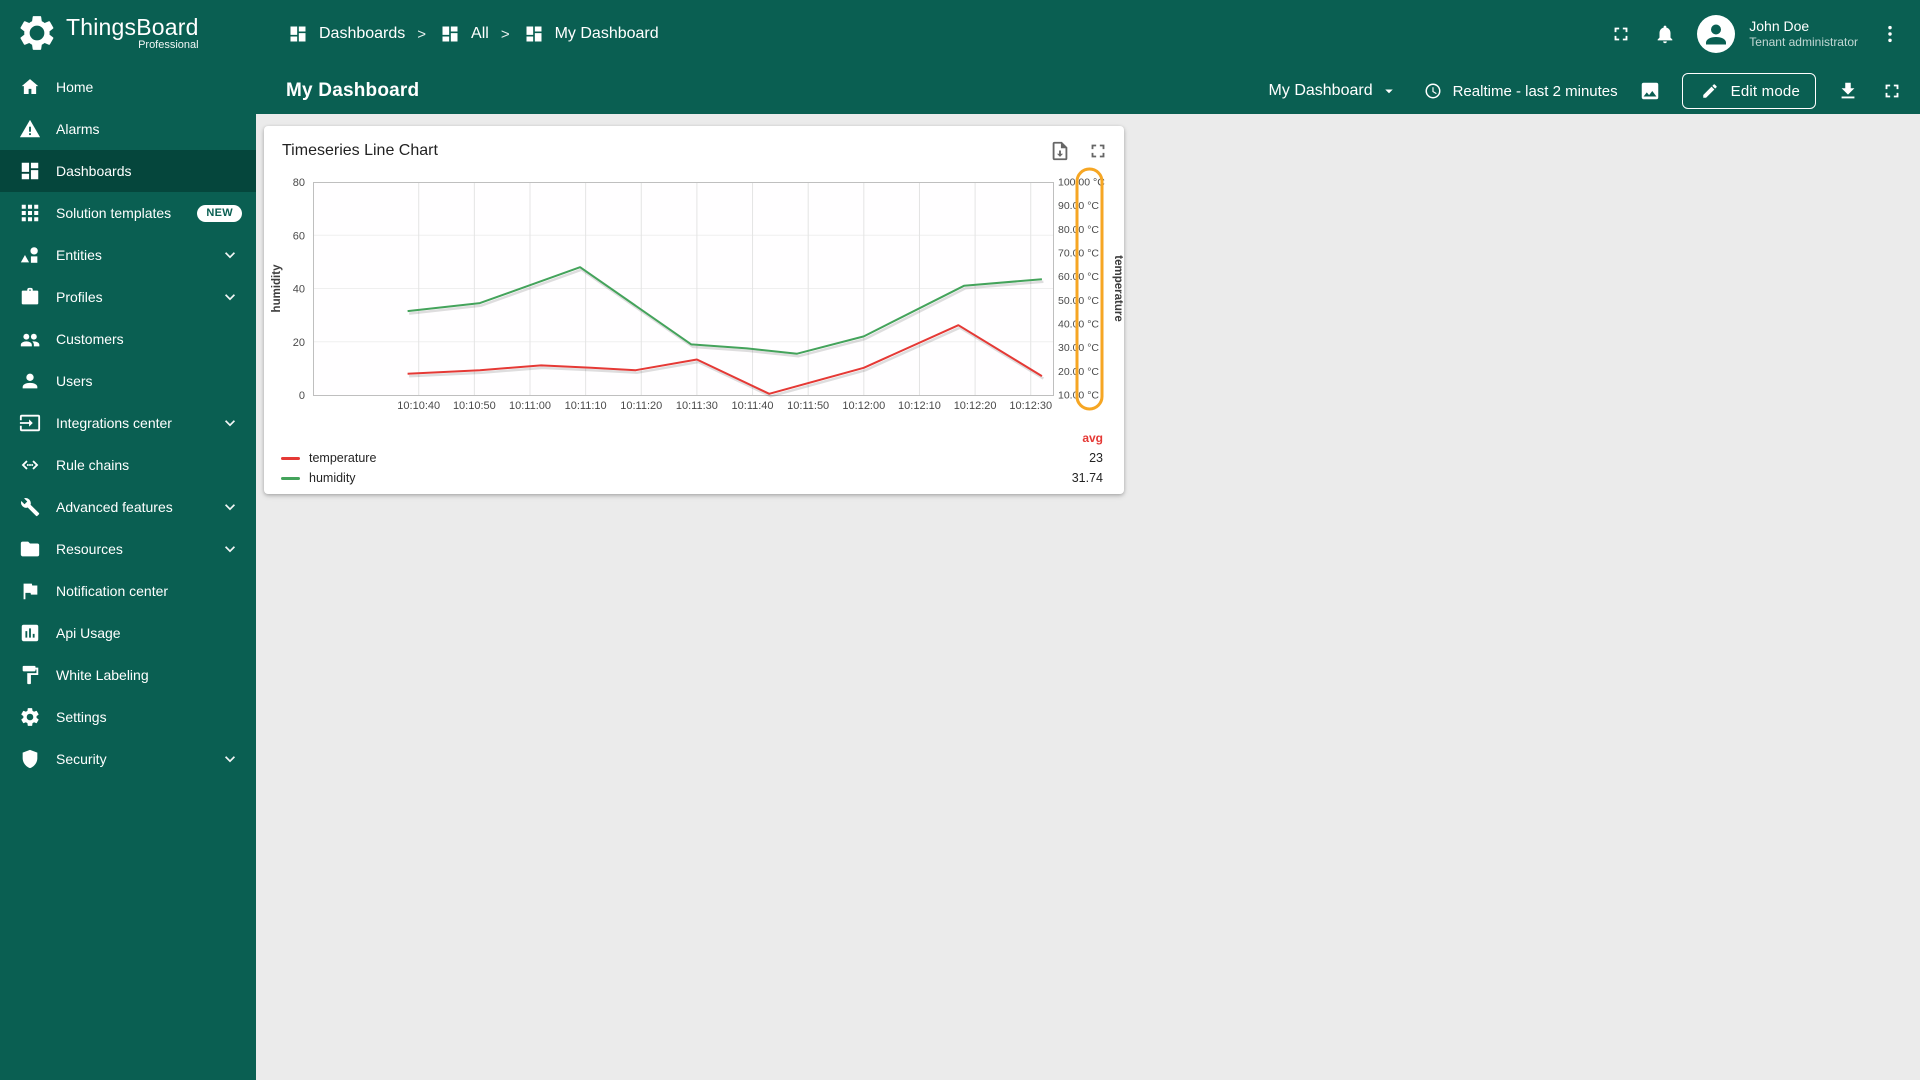 The image size is (1920, 1080). Describe the element at coordinates (343, 458) in the screenshot. I see `legend-label: temperature` at that location.